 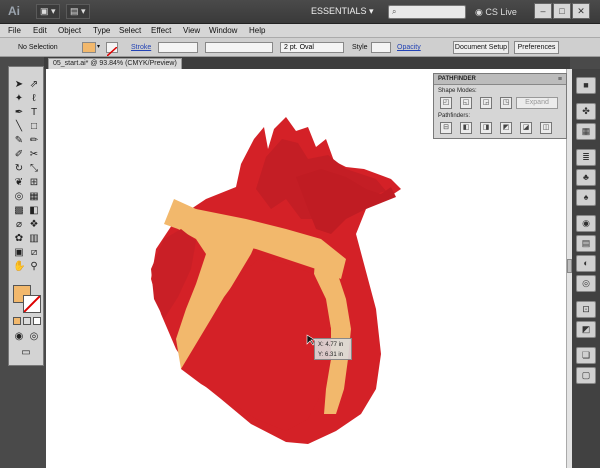 What do you see at coordinates (19, 169) in the screenshot?
I see `rotate-tool-icon: ↻` at bounding box center [19, 169].